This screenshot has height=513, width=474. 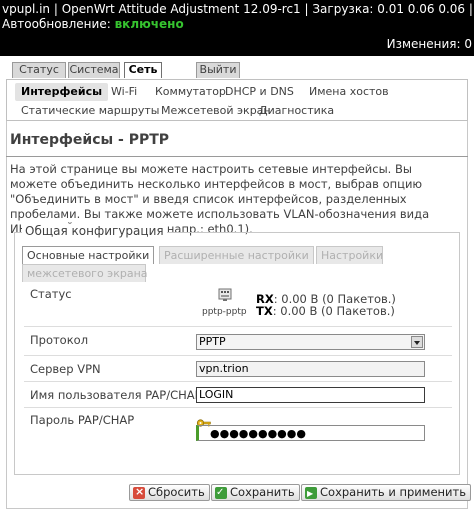 I want to click on server-label: Сервер VPN, so click(x=65, y=369).